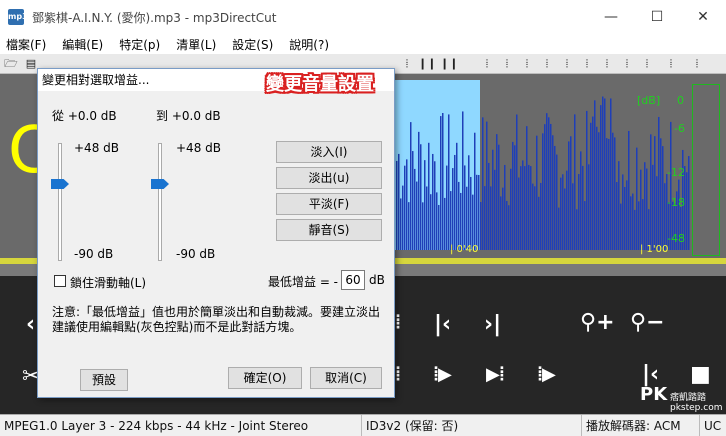 The image size is (726, 436). I want to click on skip-start-icon: |‹, so click(442, 324).